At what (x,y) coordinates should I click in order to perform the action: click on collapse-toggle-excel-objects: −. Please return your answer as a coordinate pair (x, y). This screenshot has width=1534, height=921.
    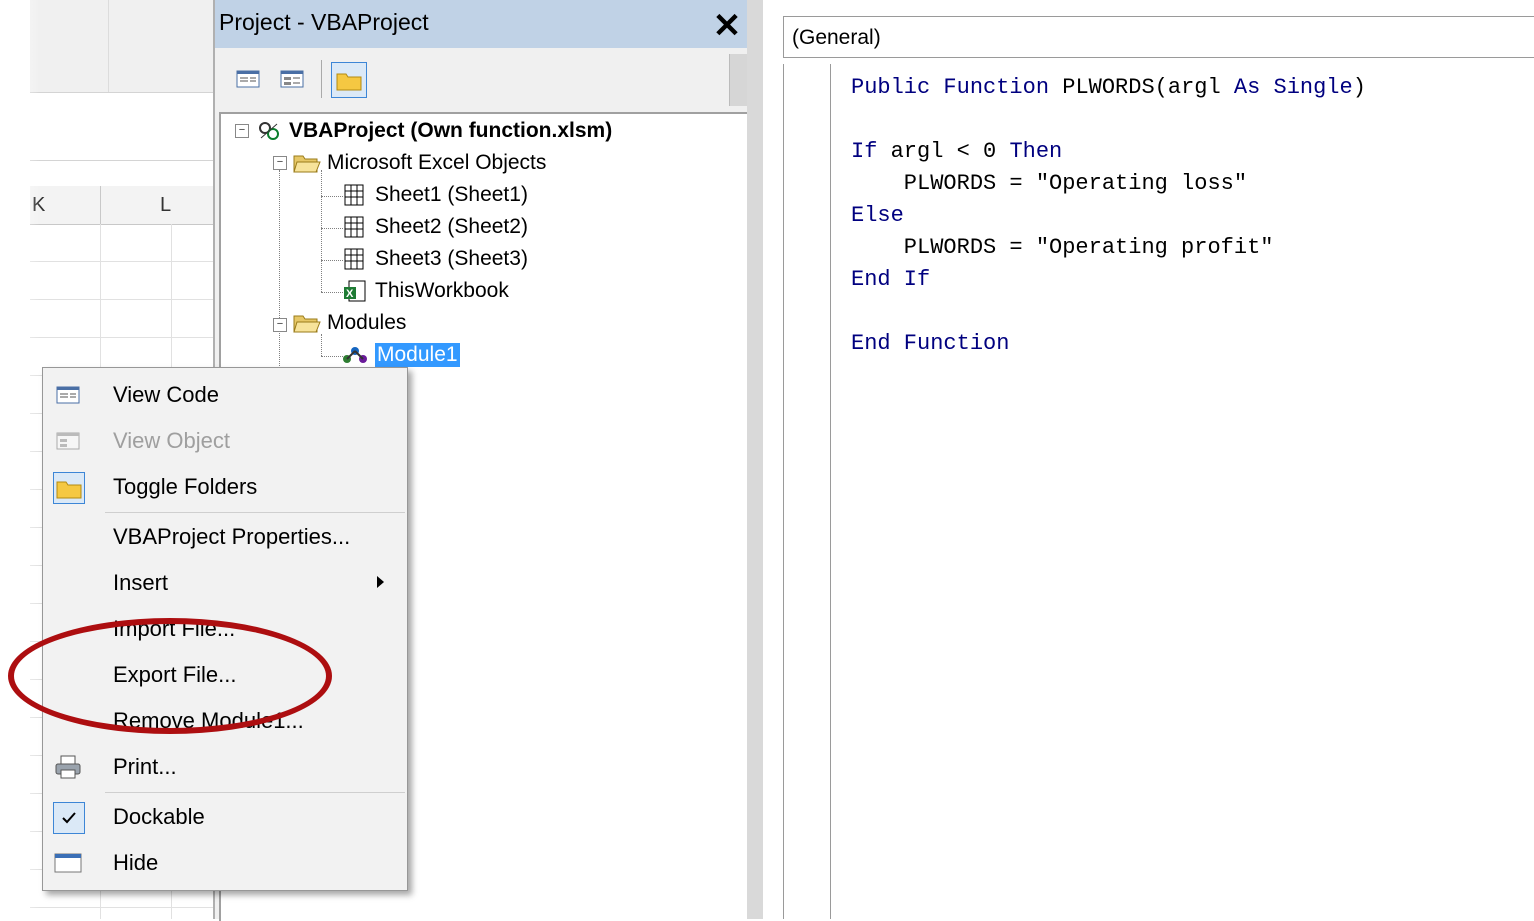
    Looking at the image, I should click on (280, 163).